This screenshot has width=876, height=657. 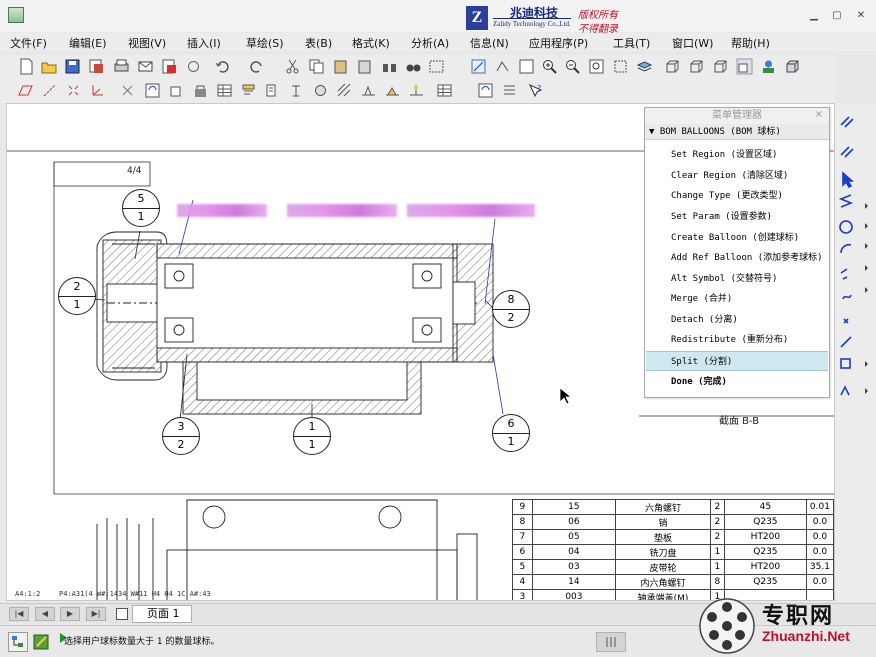 I want to click on balloon: 5 1, so click(x=141, y=208).